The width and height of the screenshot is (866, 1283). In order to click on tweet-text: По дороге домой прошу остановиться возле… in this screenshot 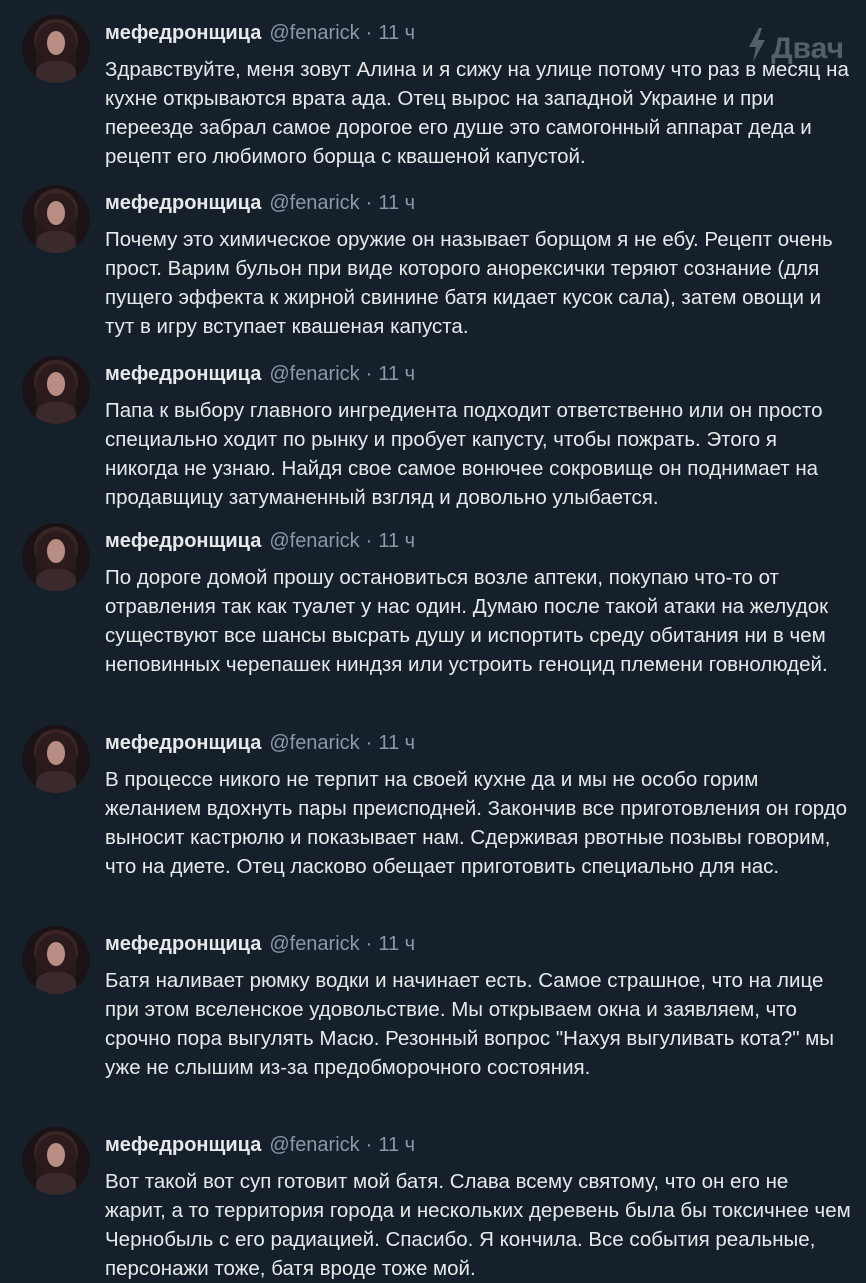, I will do `click(467, 621)`.